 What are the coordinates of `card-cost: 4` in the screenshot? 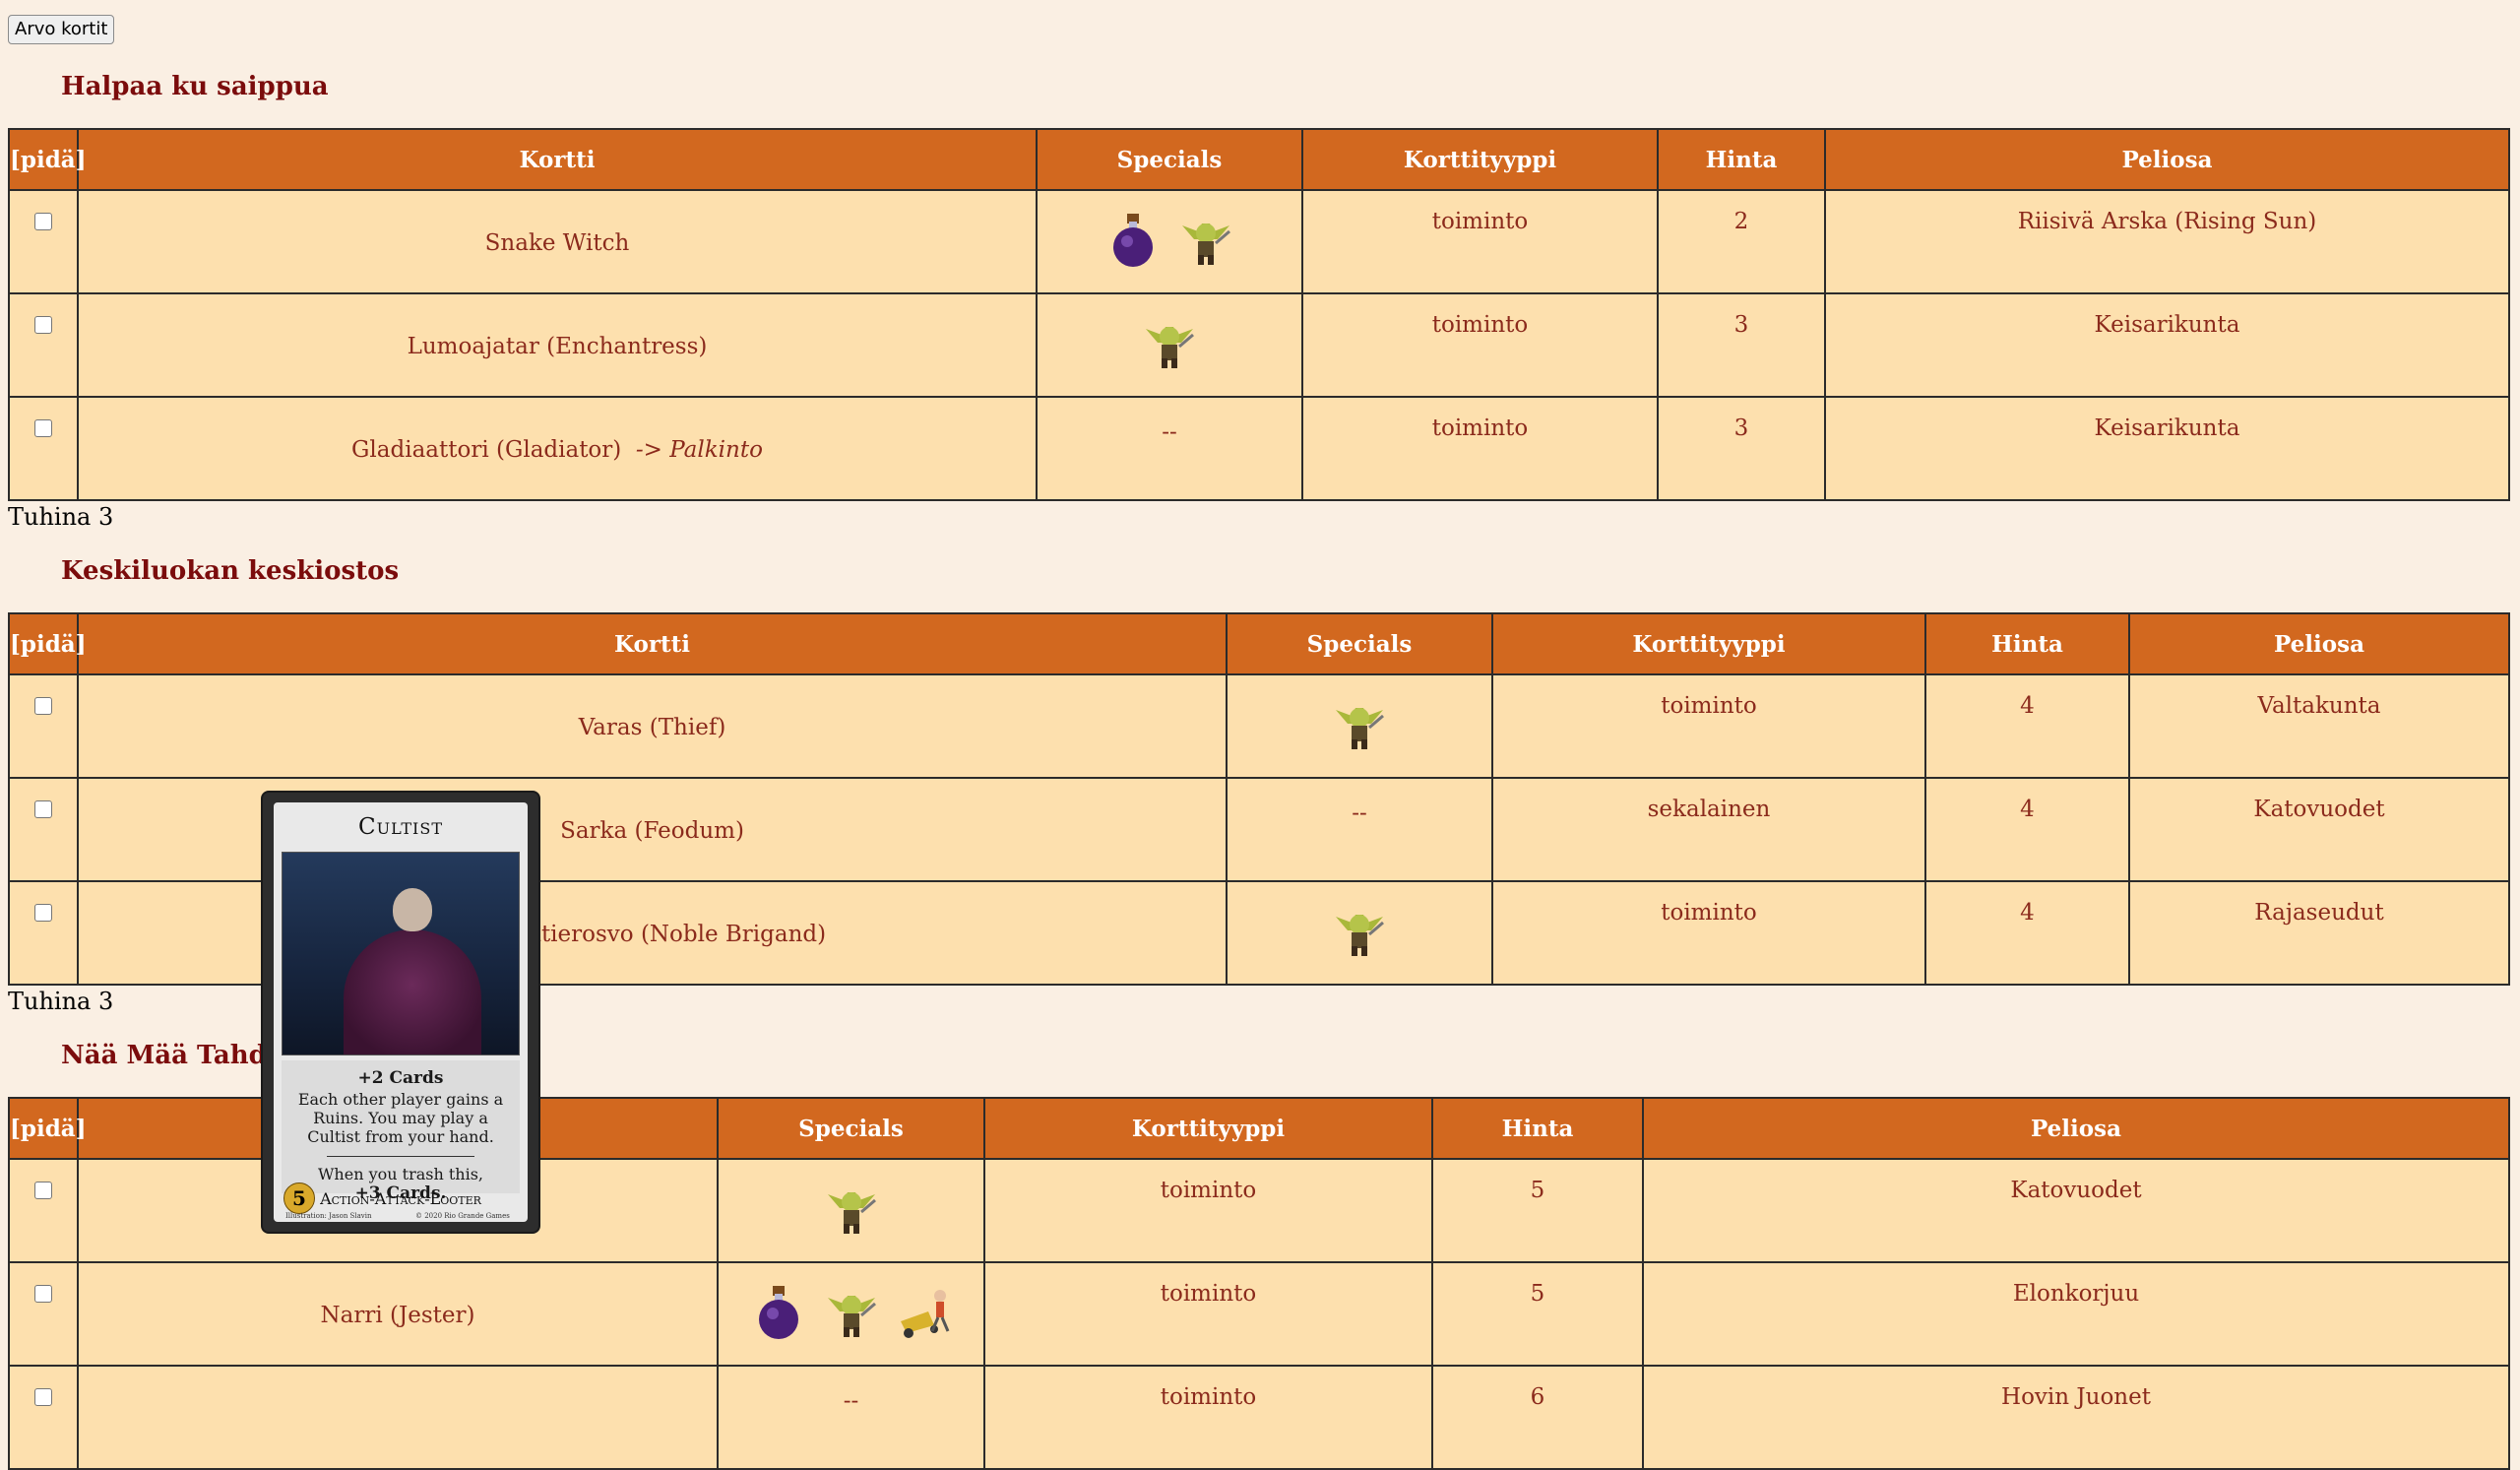 It's located at (2027, 809).